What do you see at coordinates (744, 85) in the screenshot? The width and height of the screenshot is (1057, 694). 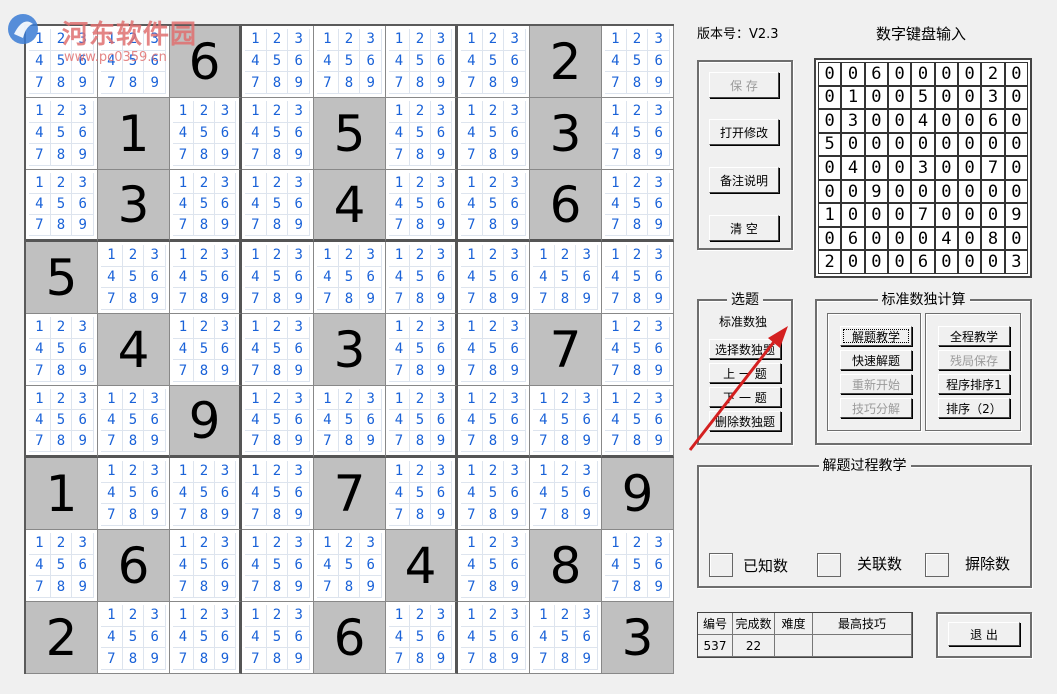 I see `save-button: 保 存` at bounding box center [744, 85].